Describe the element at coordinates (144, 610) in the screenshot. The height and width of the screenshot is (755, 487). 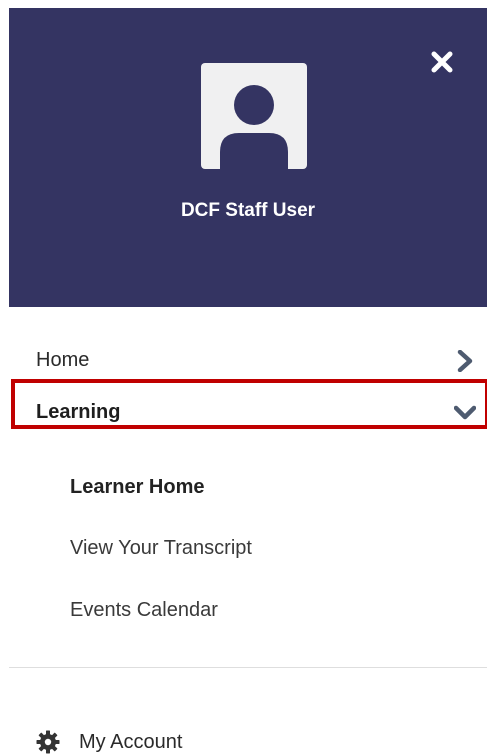
I see `submenu-item-events-calendar: Events Calendar` at that location.